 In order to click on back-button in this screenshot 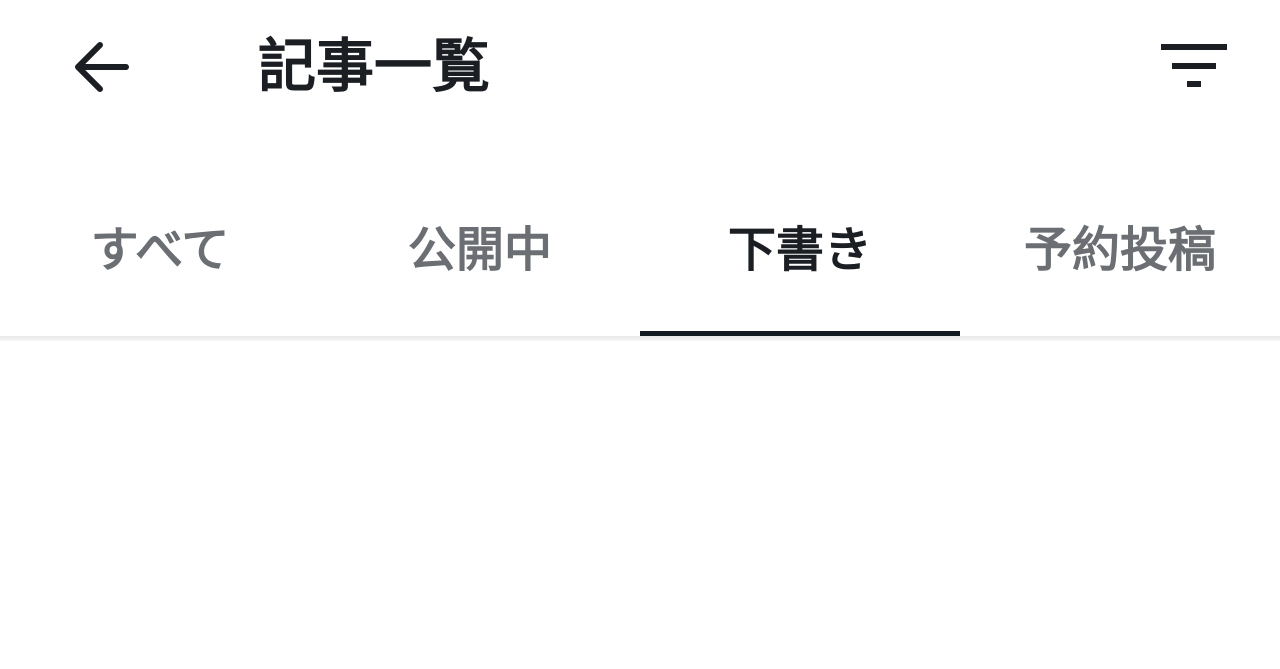, I will do `click(100, 67)`.